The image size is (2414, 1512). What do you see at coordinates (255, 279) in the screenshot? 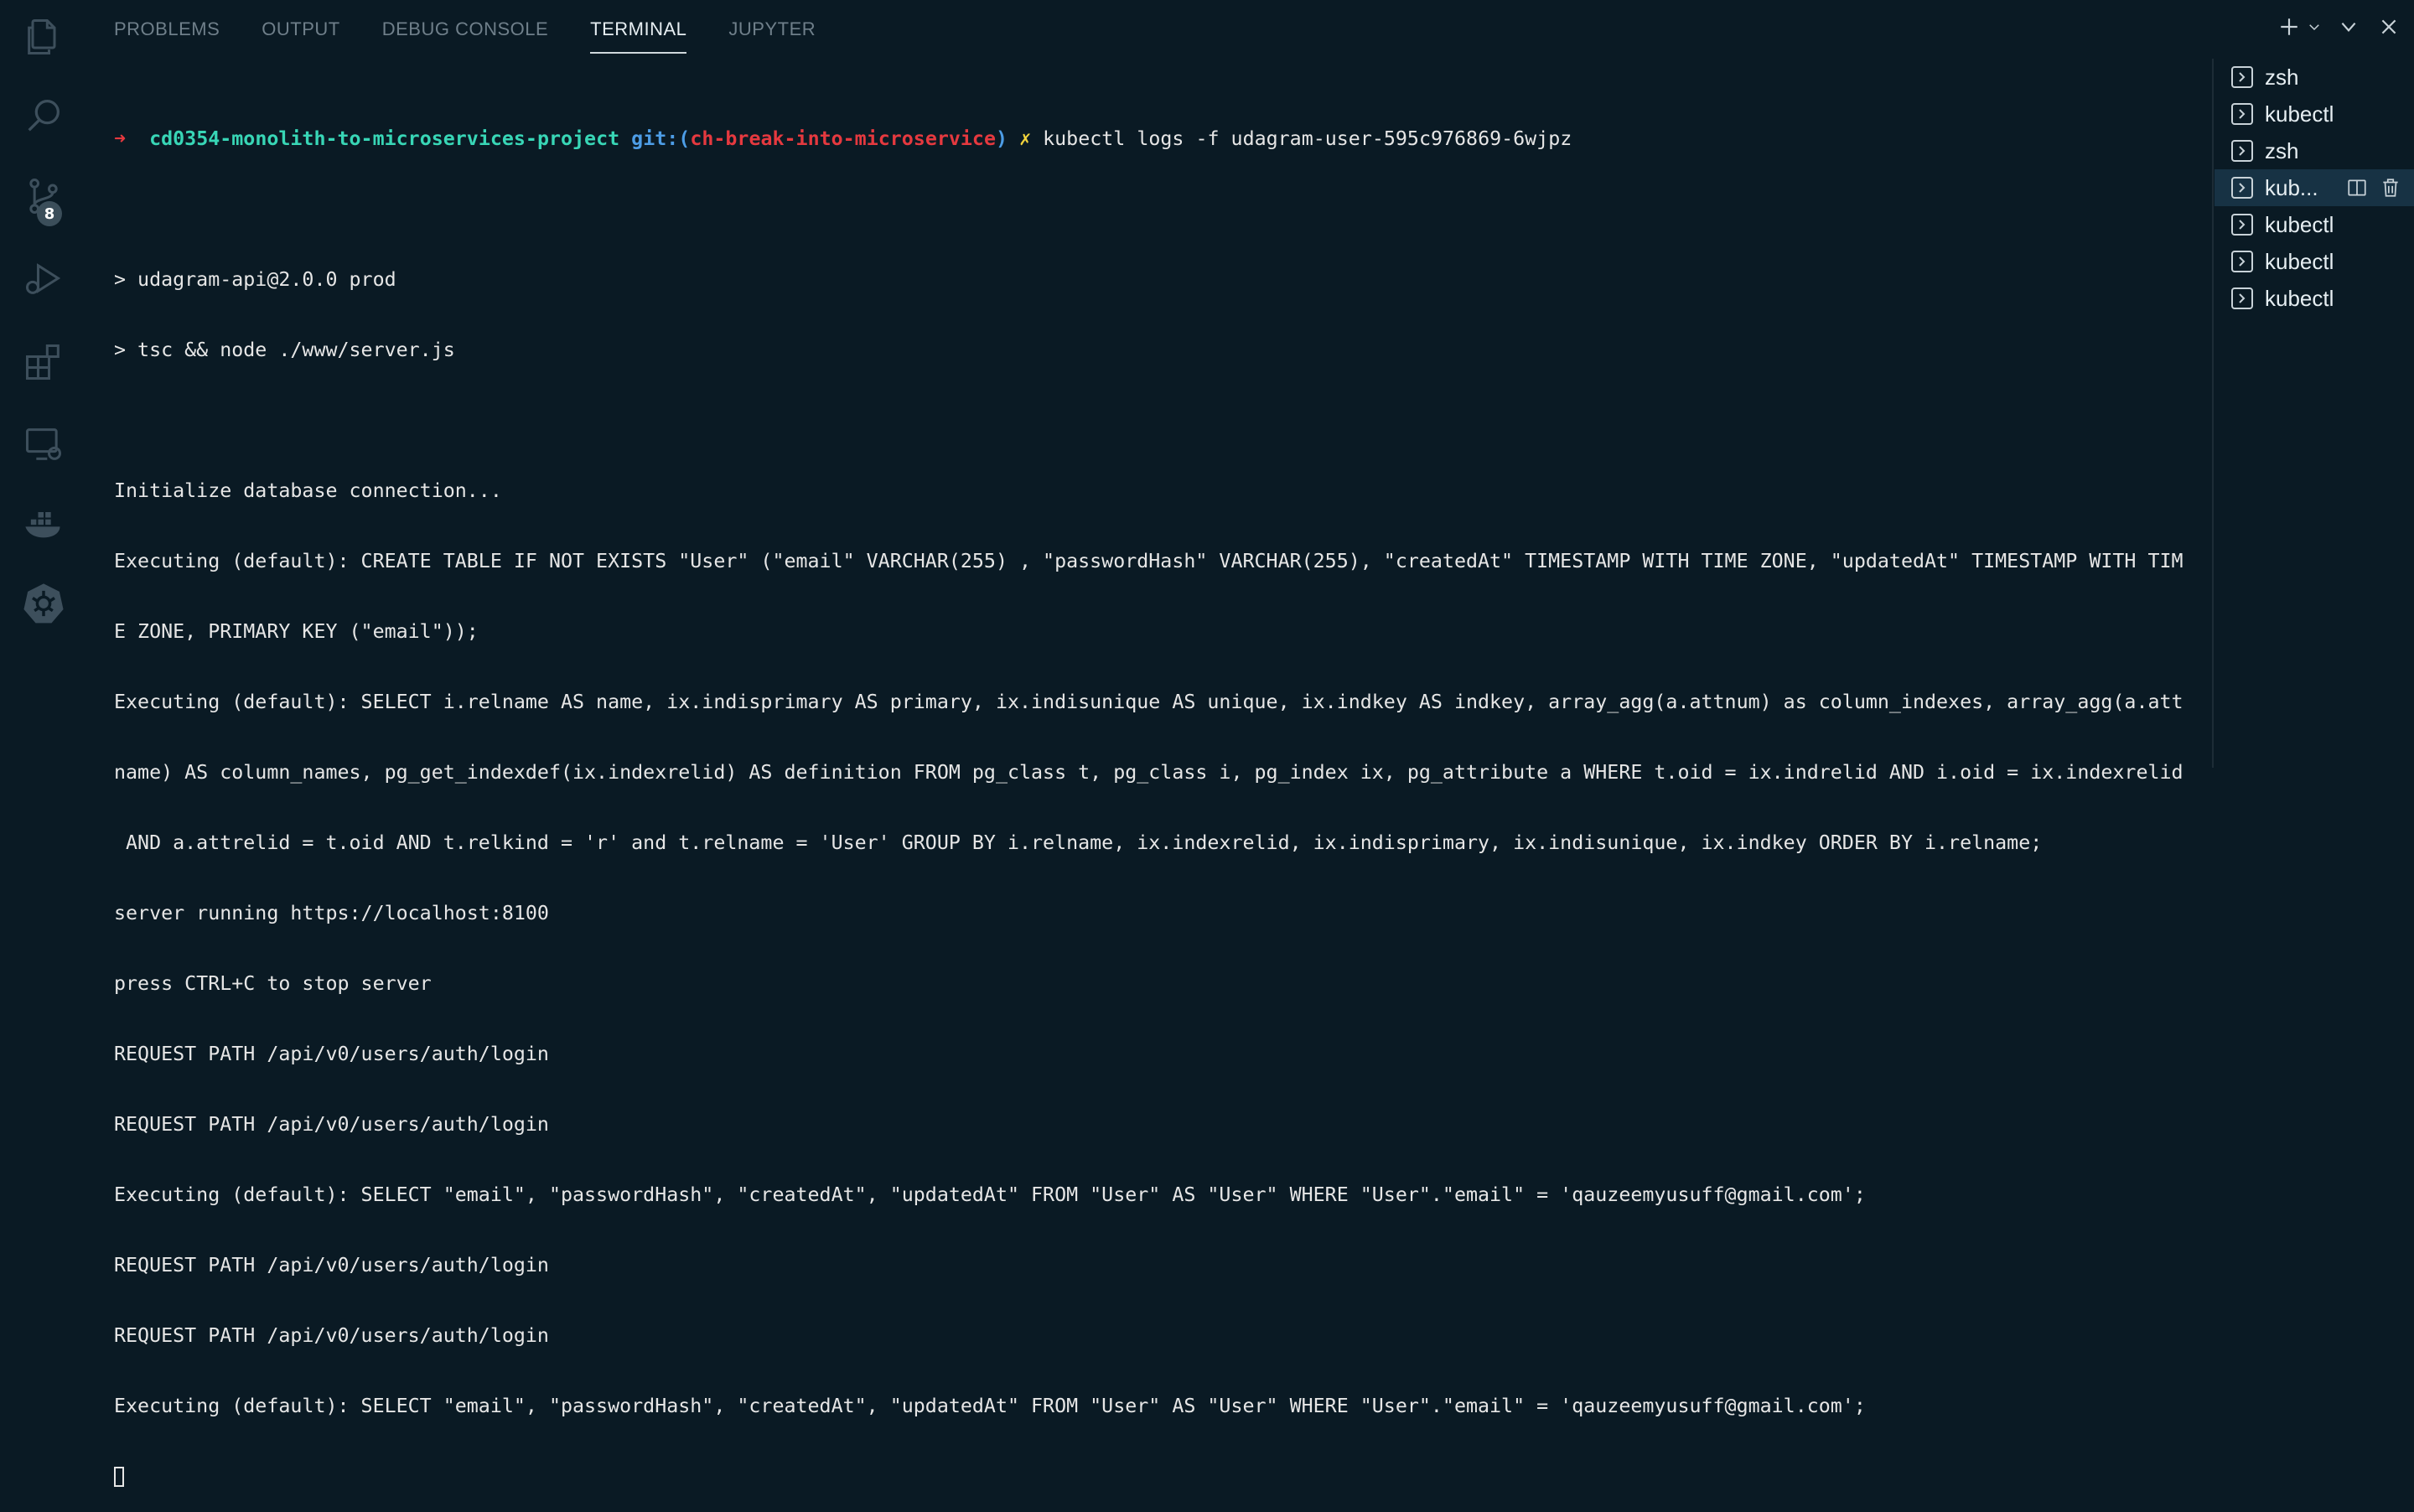
I see `terminal-line: > udagram-api@2.0.0 prod` at bounding box center [255, 279].